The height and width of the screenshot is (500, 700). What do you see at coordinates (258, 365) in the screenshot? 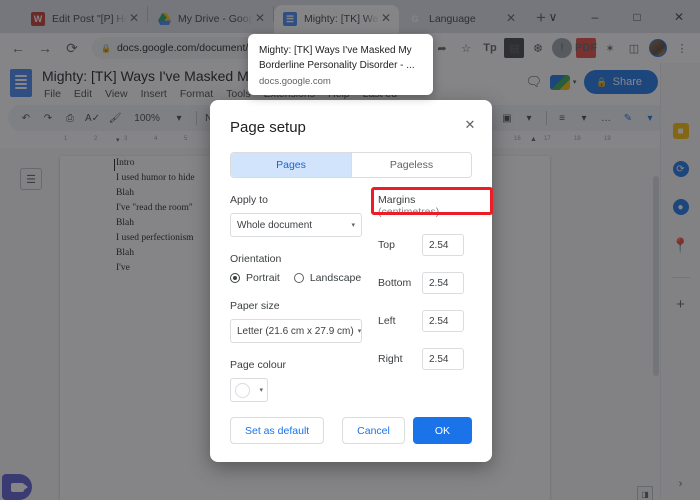
I see `page-colour-label: Page colour` at bounding box center [258, 365].